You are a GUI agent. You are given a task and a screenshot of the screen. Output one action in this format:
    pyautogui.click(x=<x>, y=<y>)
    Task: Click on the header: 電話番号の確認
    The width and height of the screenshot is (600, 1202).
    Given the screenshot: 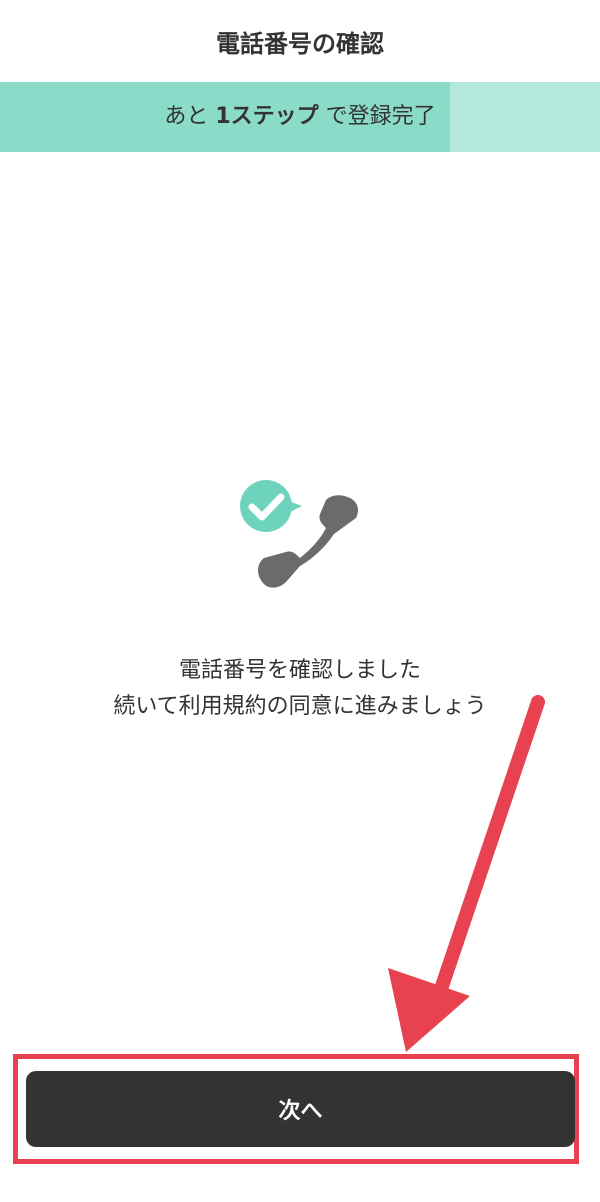 What is the action you would take?
    pyautogui.click(x=300, y=41)
    